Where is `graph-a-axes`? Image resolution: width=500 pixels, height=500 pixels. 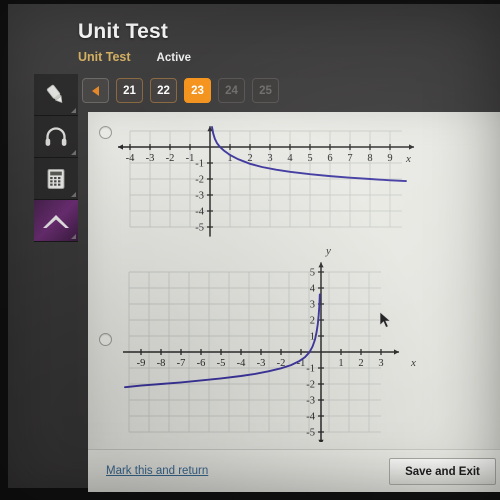
graph-a-axes is located at coordinates (266, 181).